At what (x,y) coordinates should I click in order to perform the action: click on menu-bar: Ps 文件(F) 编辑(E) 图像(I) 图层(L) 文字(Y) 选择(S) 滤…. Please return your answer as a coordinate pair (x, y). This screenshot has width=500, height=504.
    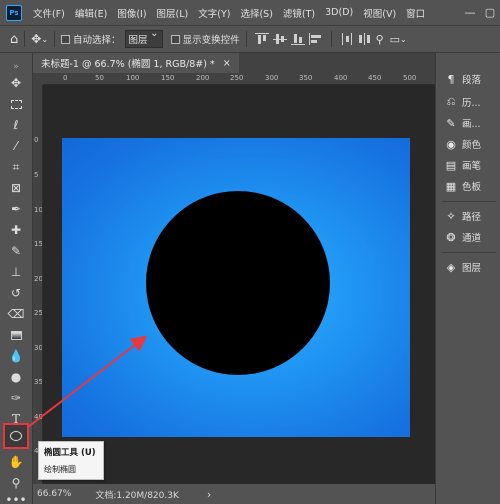
    Looking at the image, I should click on (250, 12).